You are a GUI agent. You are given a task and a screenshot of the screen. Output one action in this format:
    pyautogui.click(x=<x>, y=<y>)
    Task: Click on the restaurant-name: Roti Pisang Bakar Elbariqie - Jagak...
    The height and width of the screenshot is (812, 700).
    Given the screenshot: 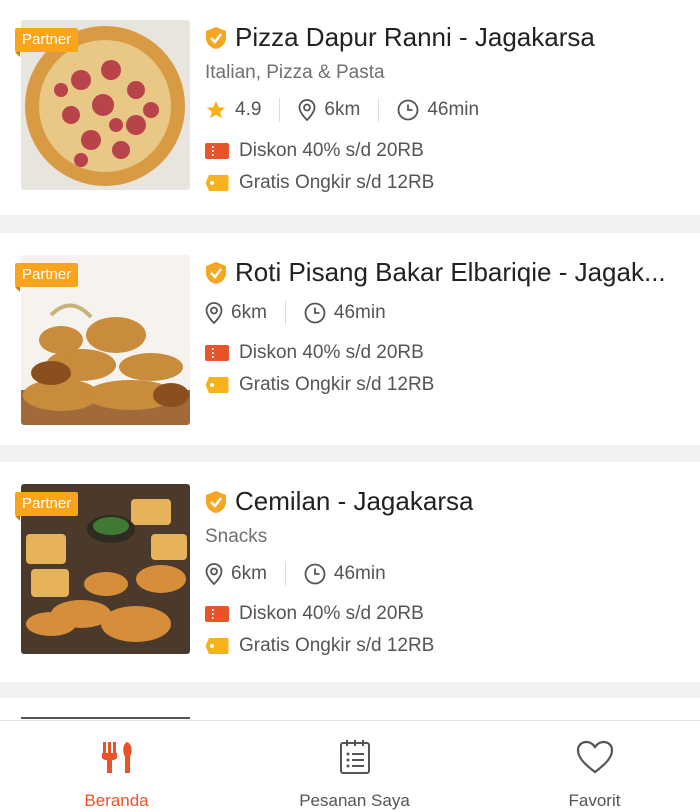 What is the action you would take?
    pyautogui.click(x=450, y=272)
    